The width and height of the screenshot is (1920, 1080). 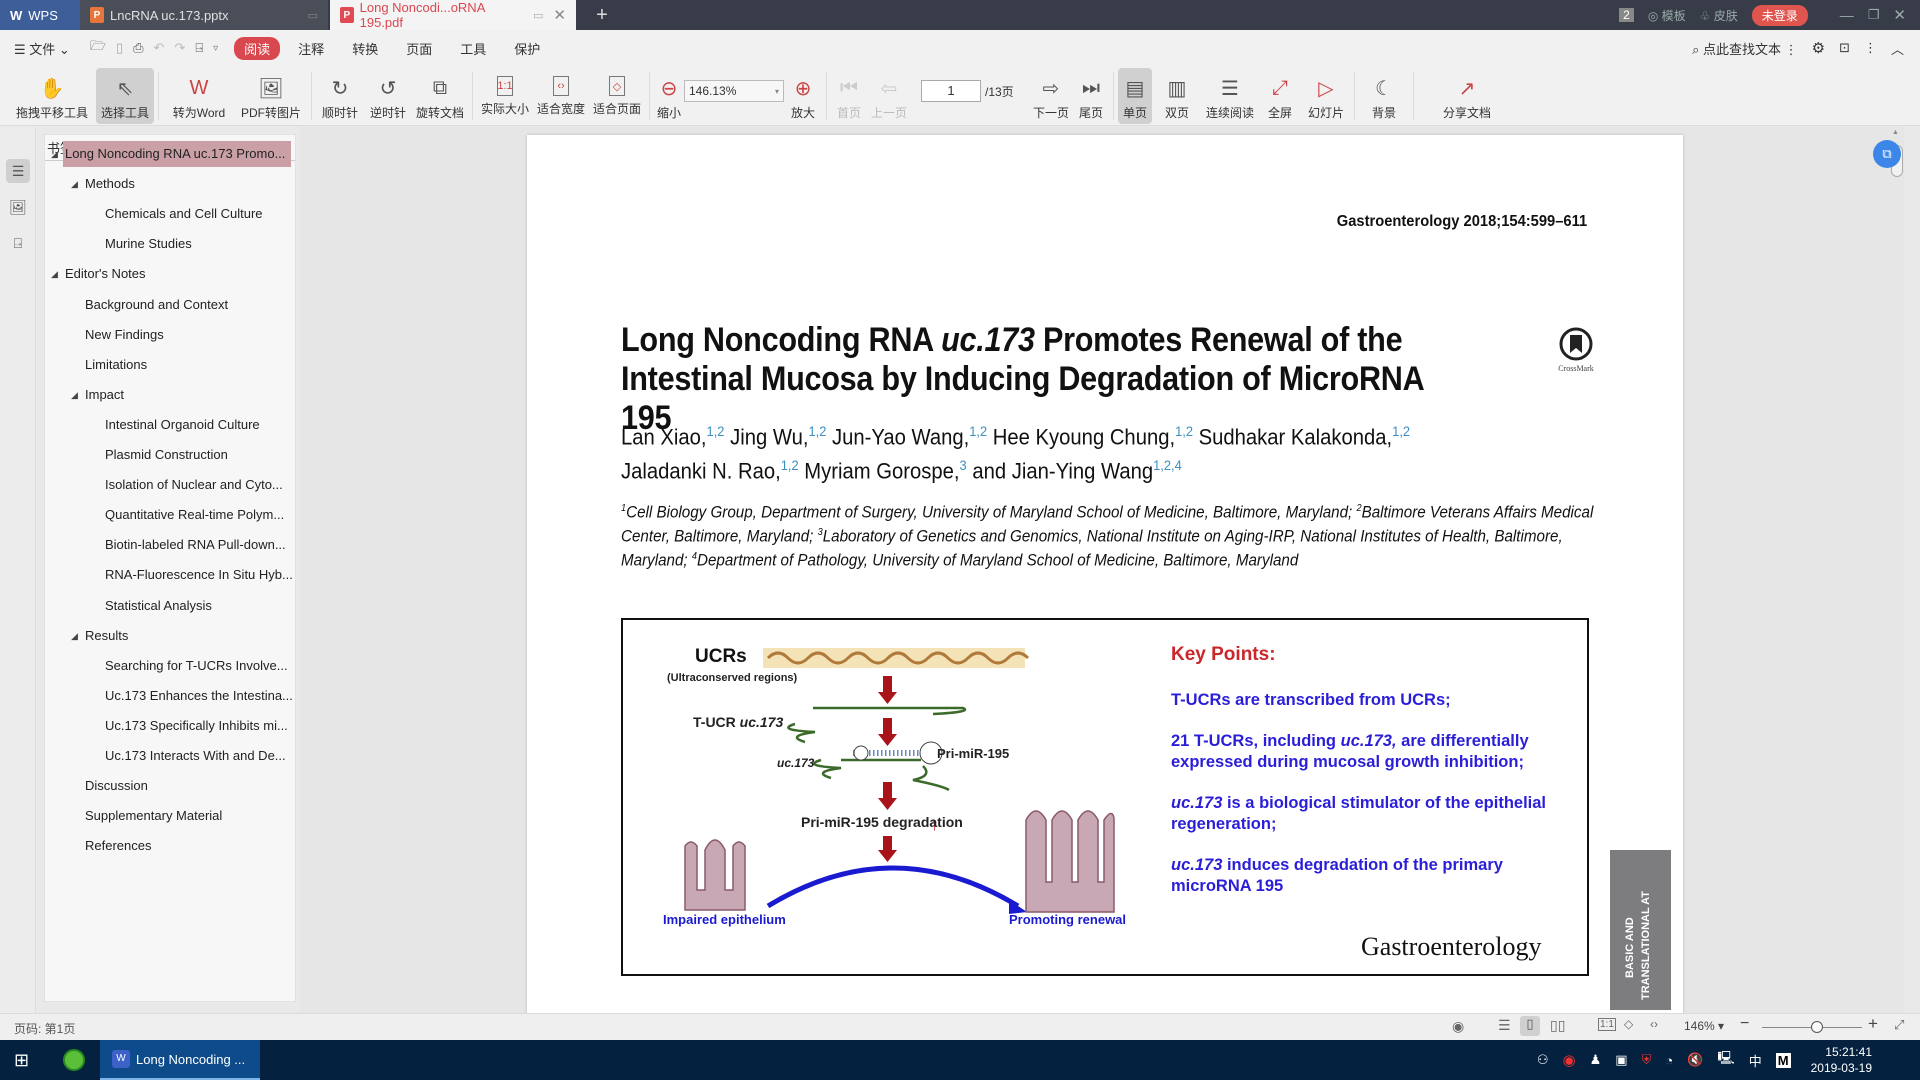 What do you see at coordinates (1895, 132) in the screenshot?
I see `scroll-up-icon: ▲` at bounding box center [1895, 132].